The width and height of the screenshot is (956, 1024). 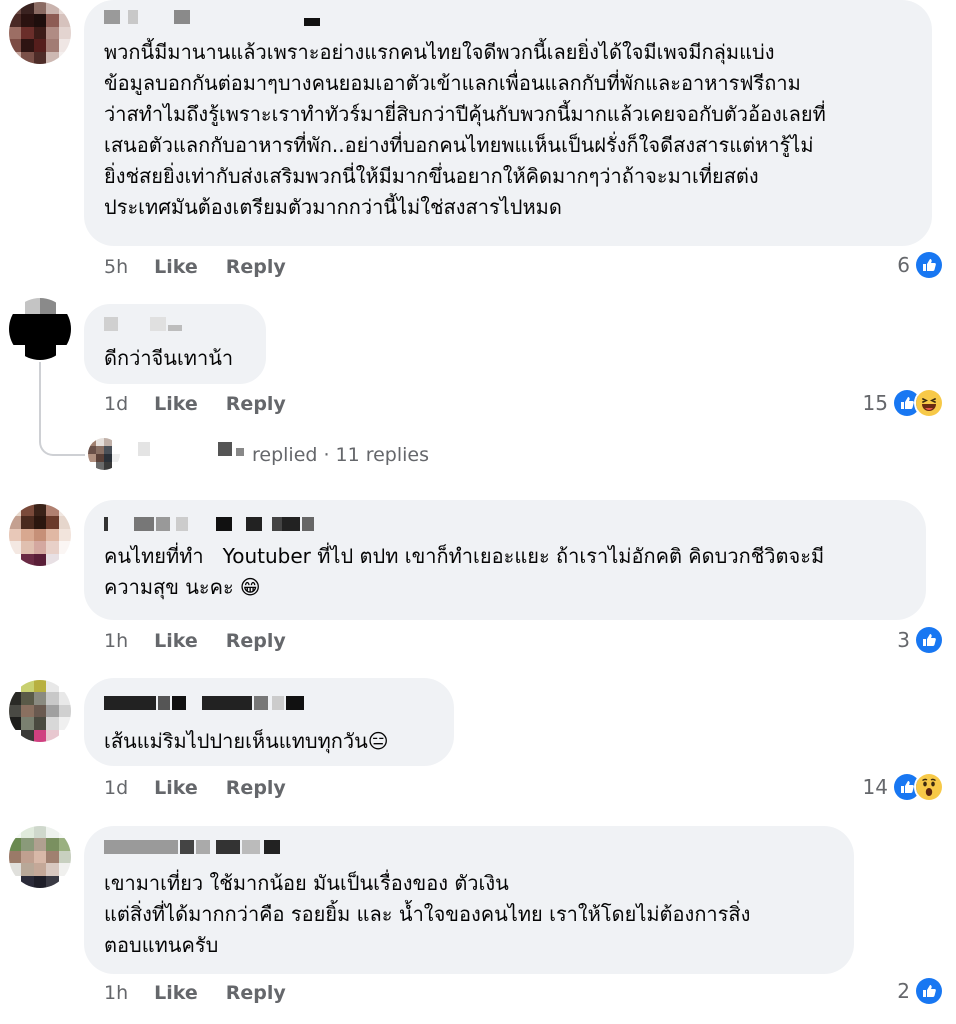 I want to click on wow-icon, so click(x=929, y=787).